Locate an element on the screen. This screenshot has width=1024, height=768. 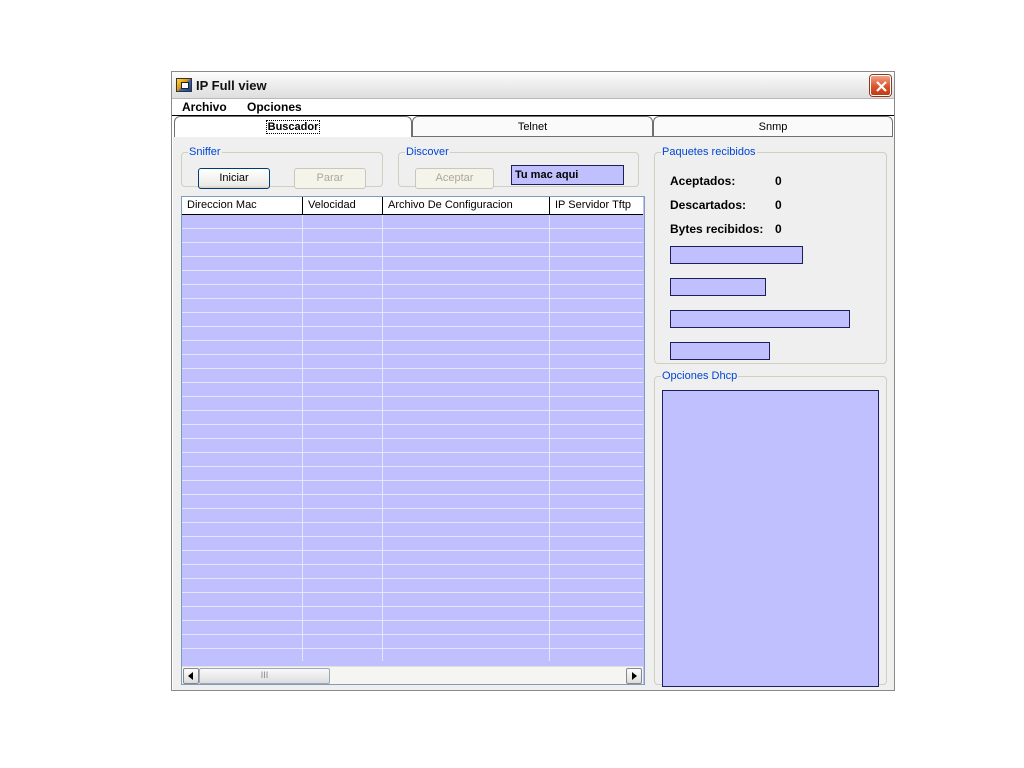
col-ip-servidor-tftp: IP Servidor Tftp is located at coordinates (596, 205).